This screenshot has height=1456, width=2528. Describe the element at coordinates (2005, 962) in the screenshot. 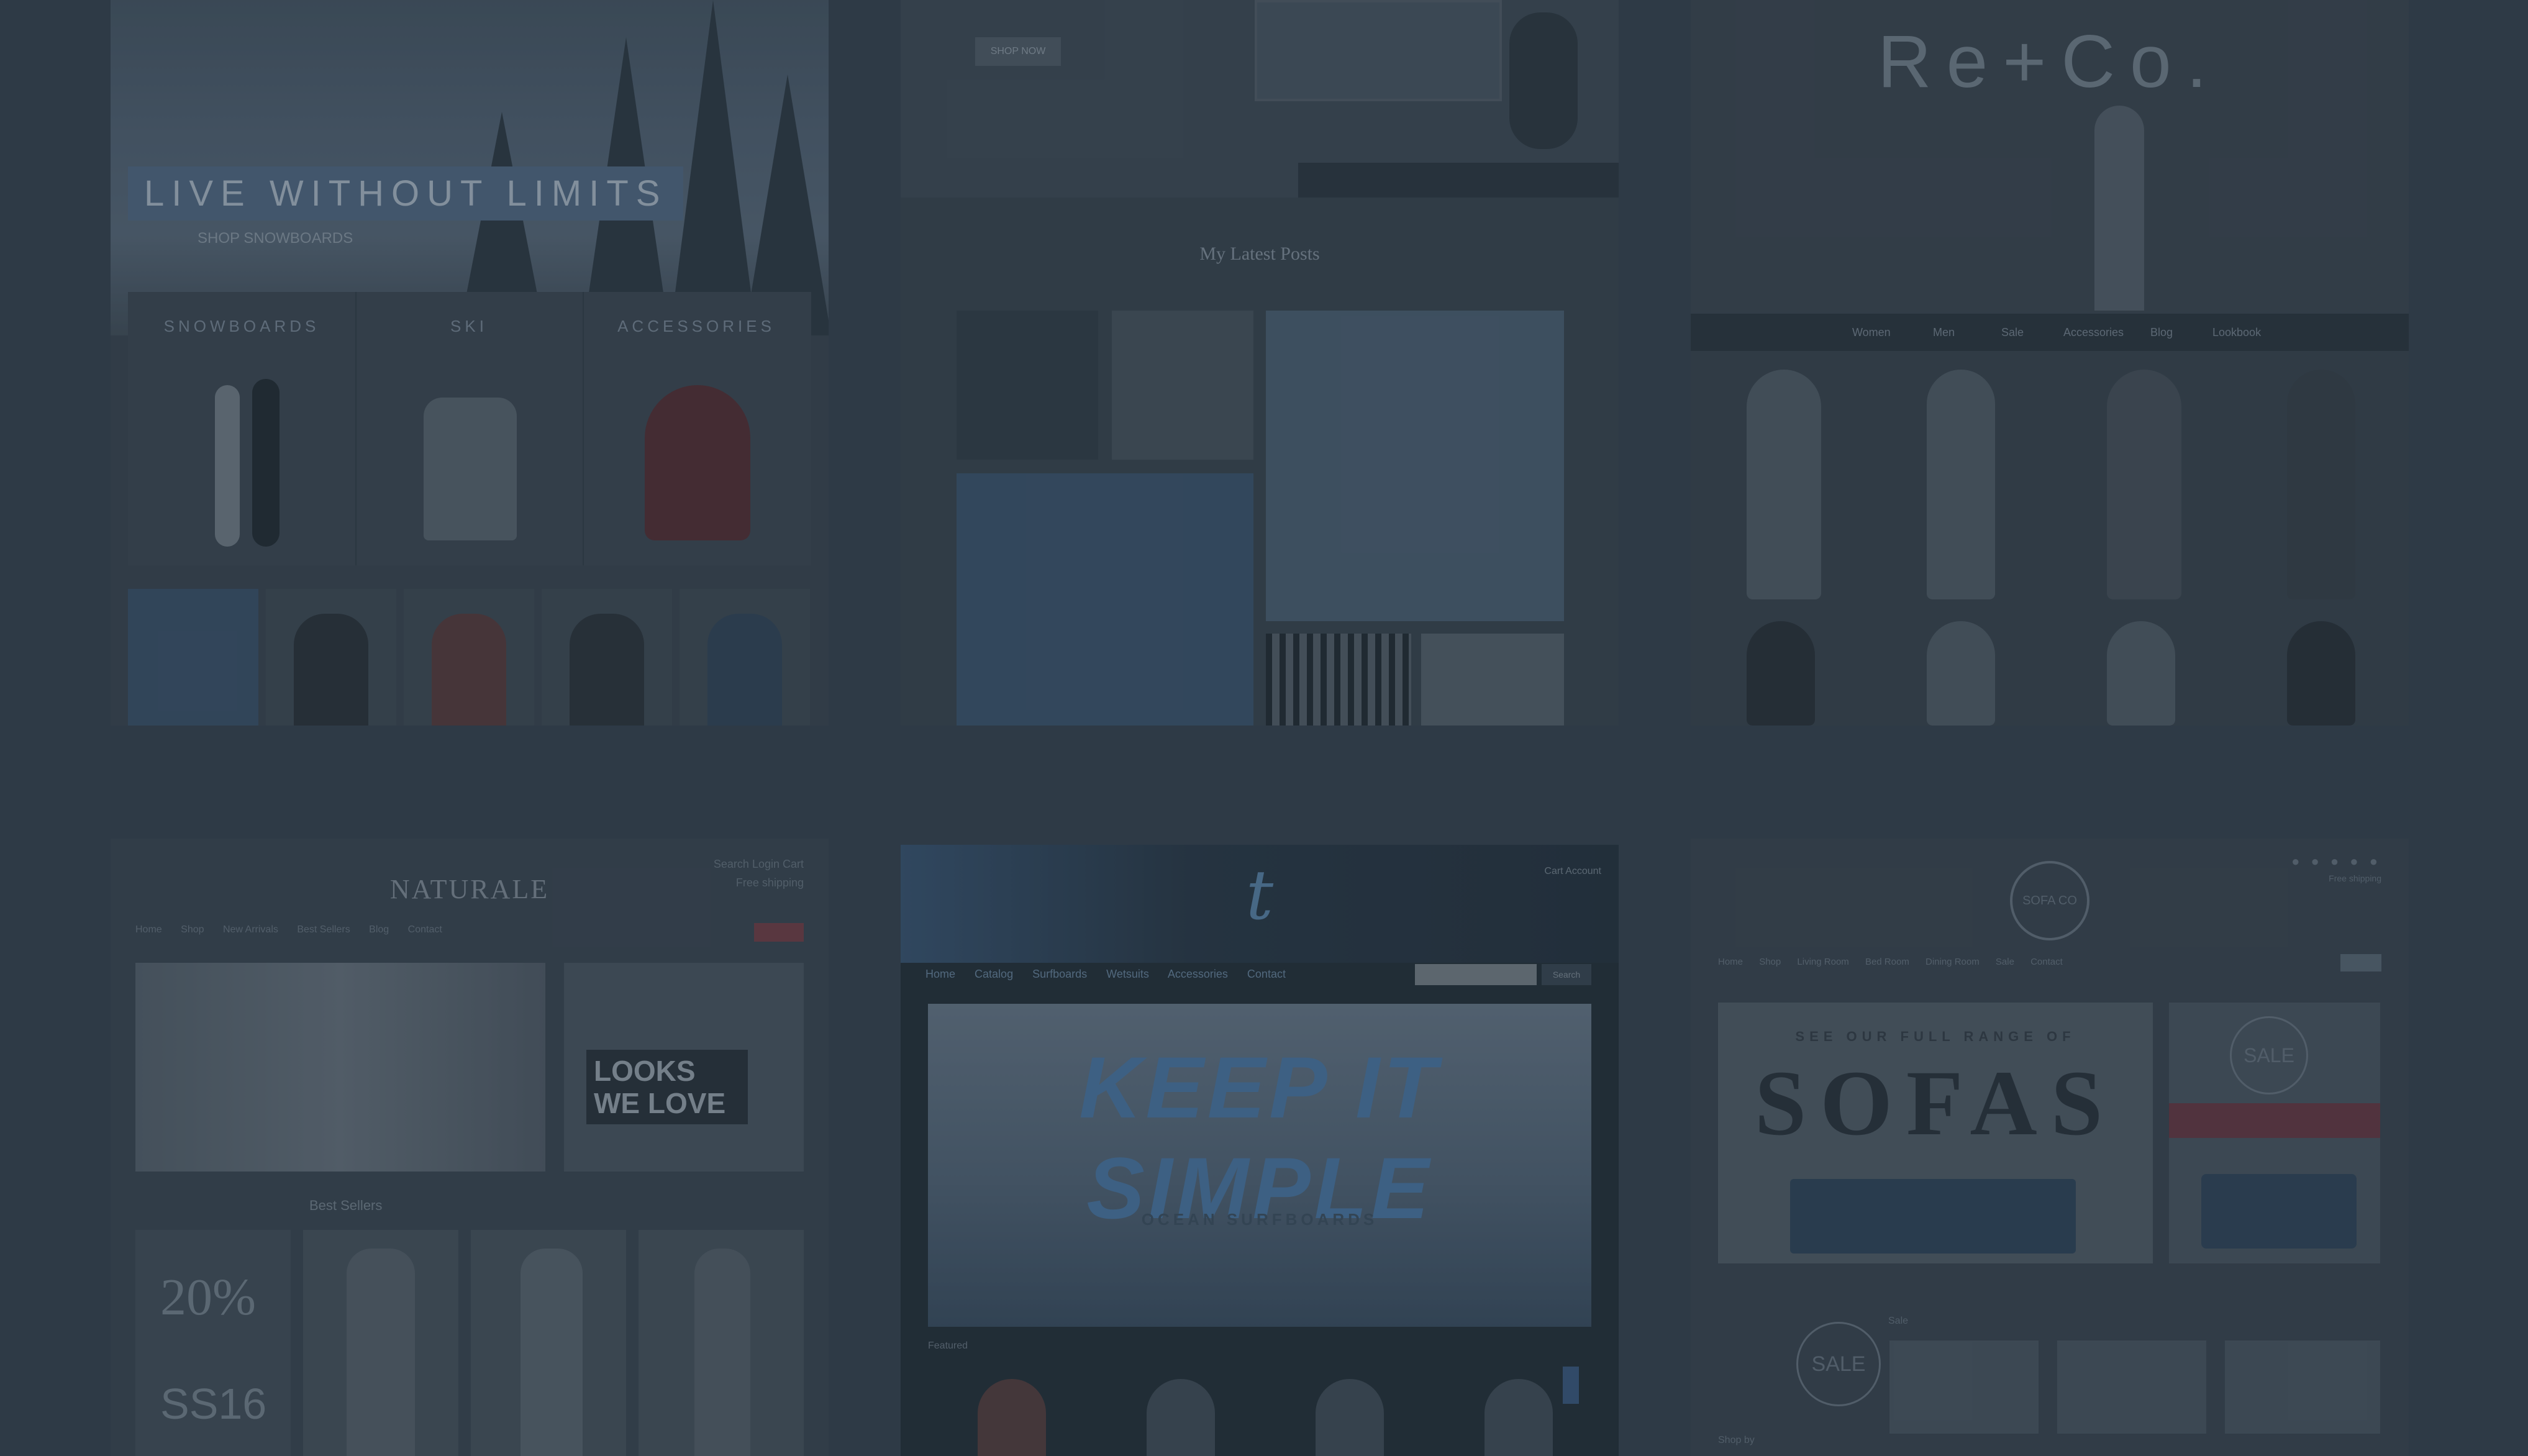

I see `menu-item: Sale` at that location.